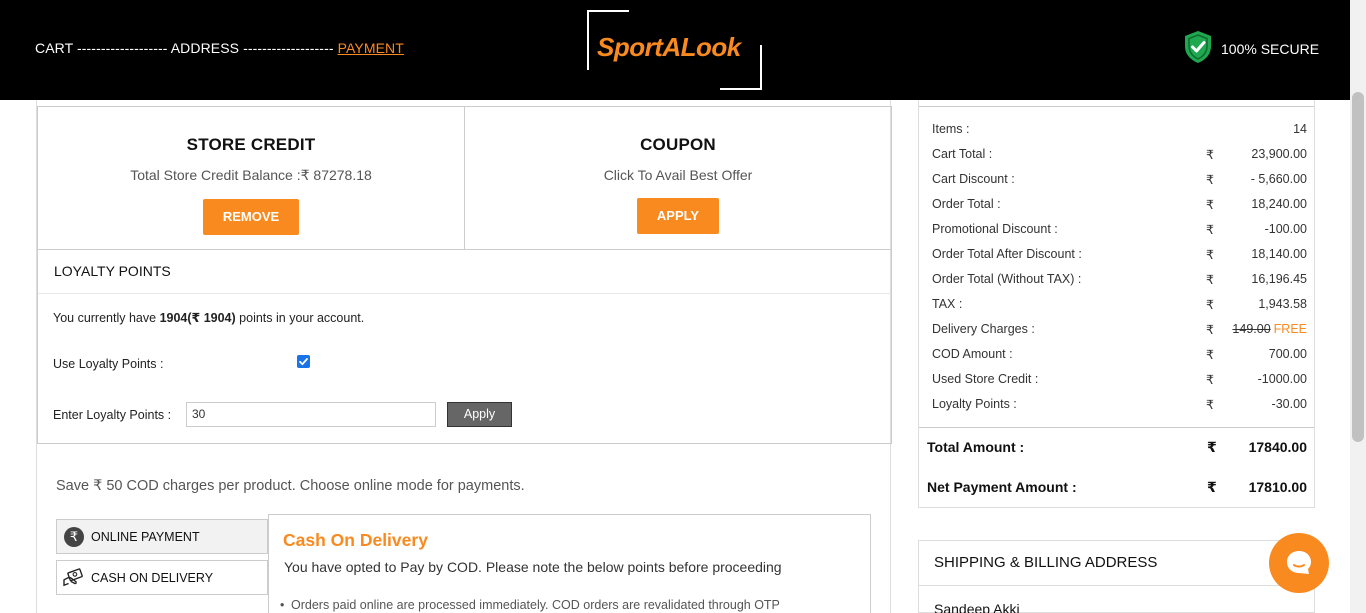 Image resolution: width=1366 pixels, height=613 pixels. I want to click on sportalook-logo: SportALook, so click(674, 50).